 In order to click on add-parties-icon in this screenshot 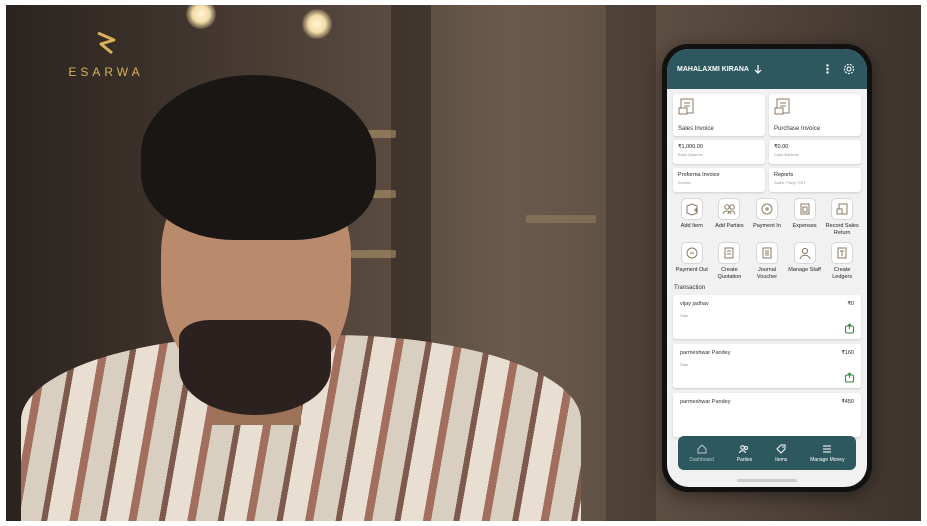, I will do `click(729, 209)`.